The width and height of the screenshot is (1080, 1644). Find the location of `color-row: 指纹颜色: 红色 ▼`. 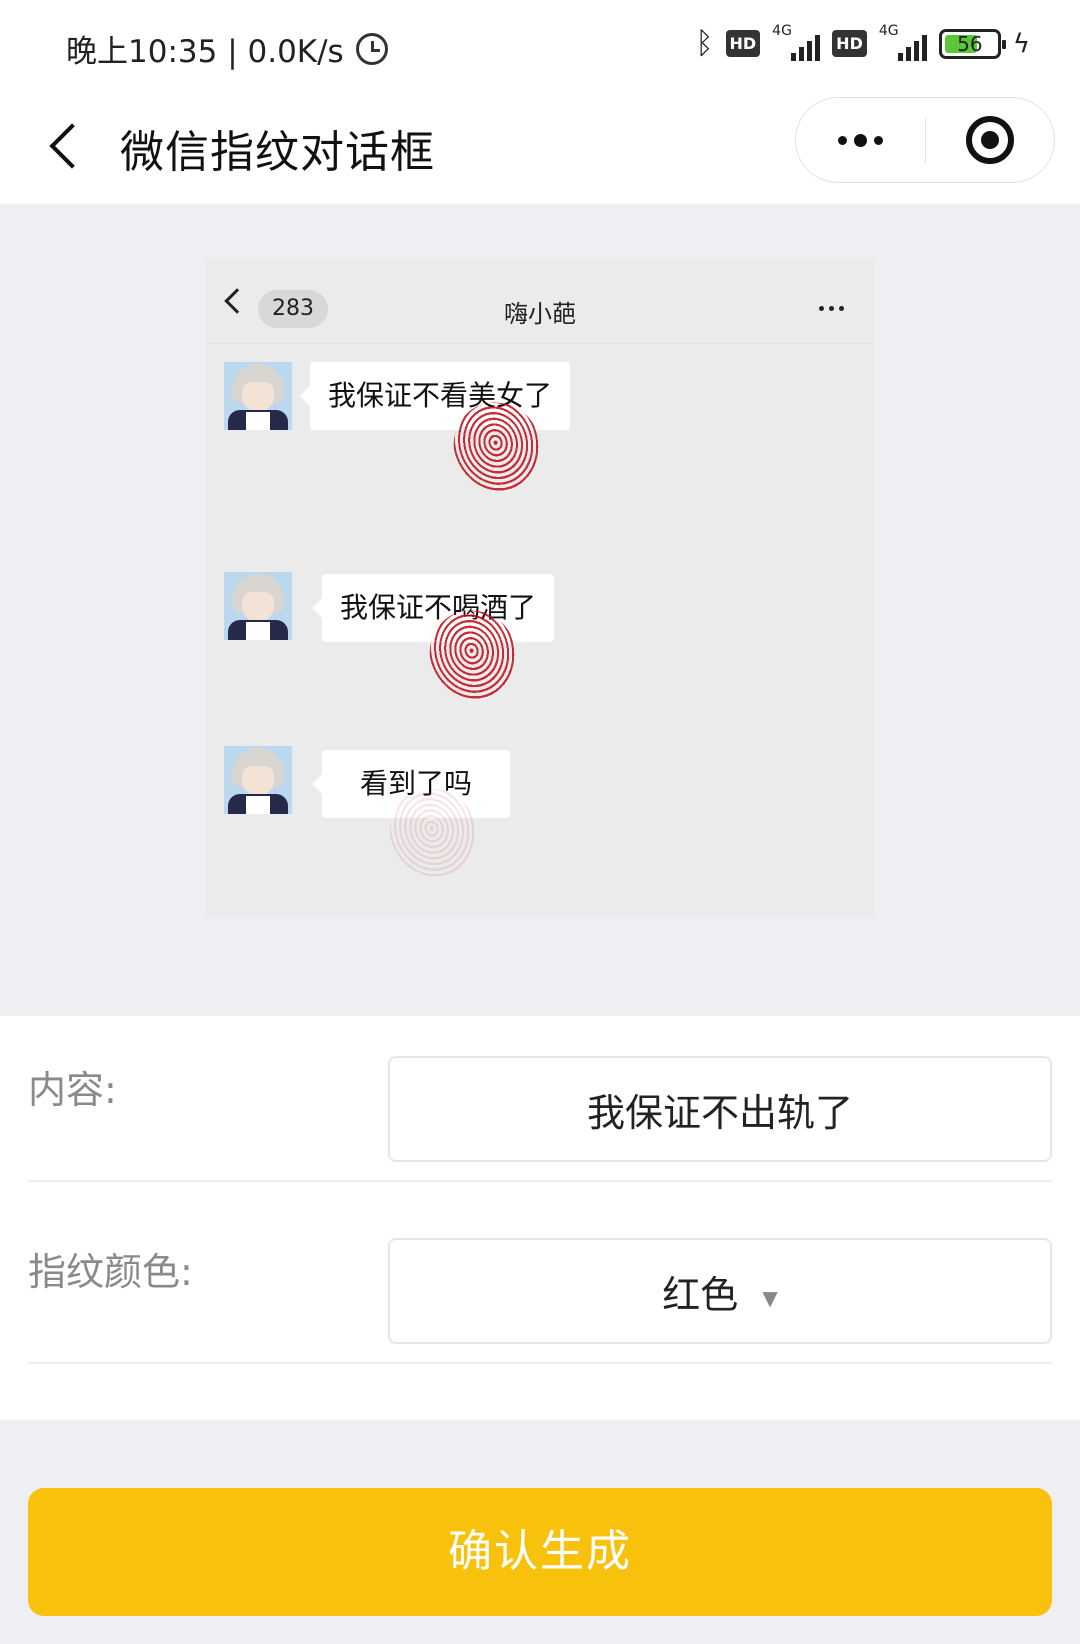

color-row: 指纹颜色: 红色 ▼ is located at coordinates (540, 1281).